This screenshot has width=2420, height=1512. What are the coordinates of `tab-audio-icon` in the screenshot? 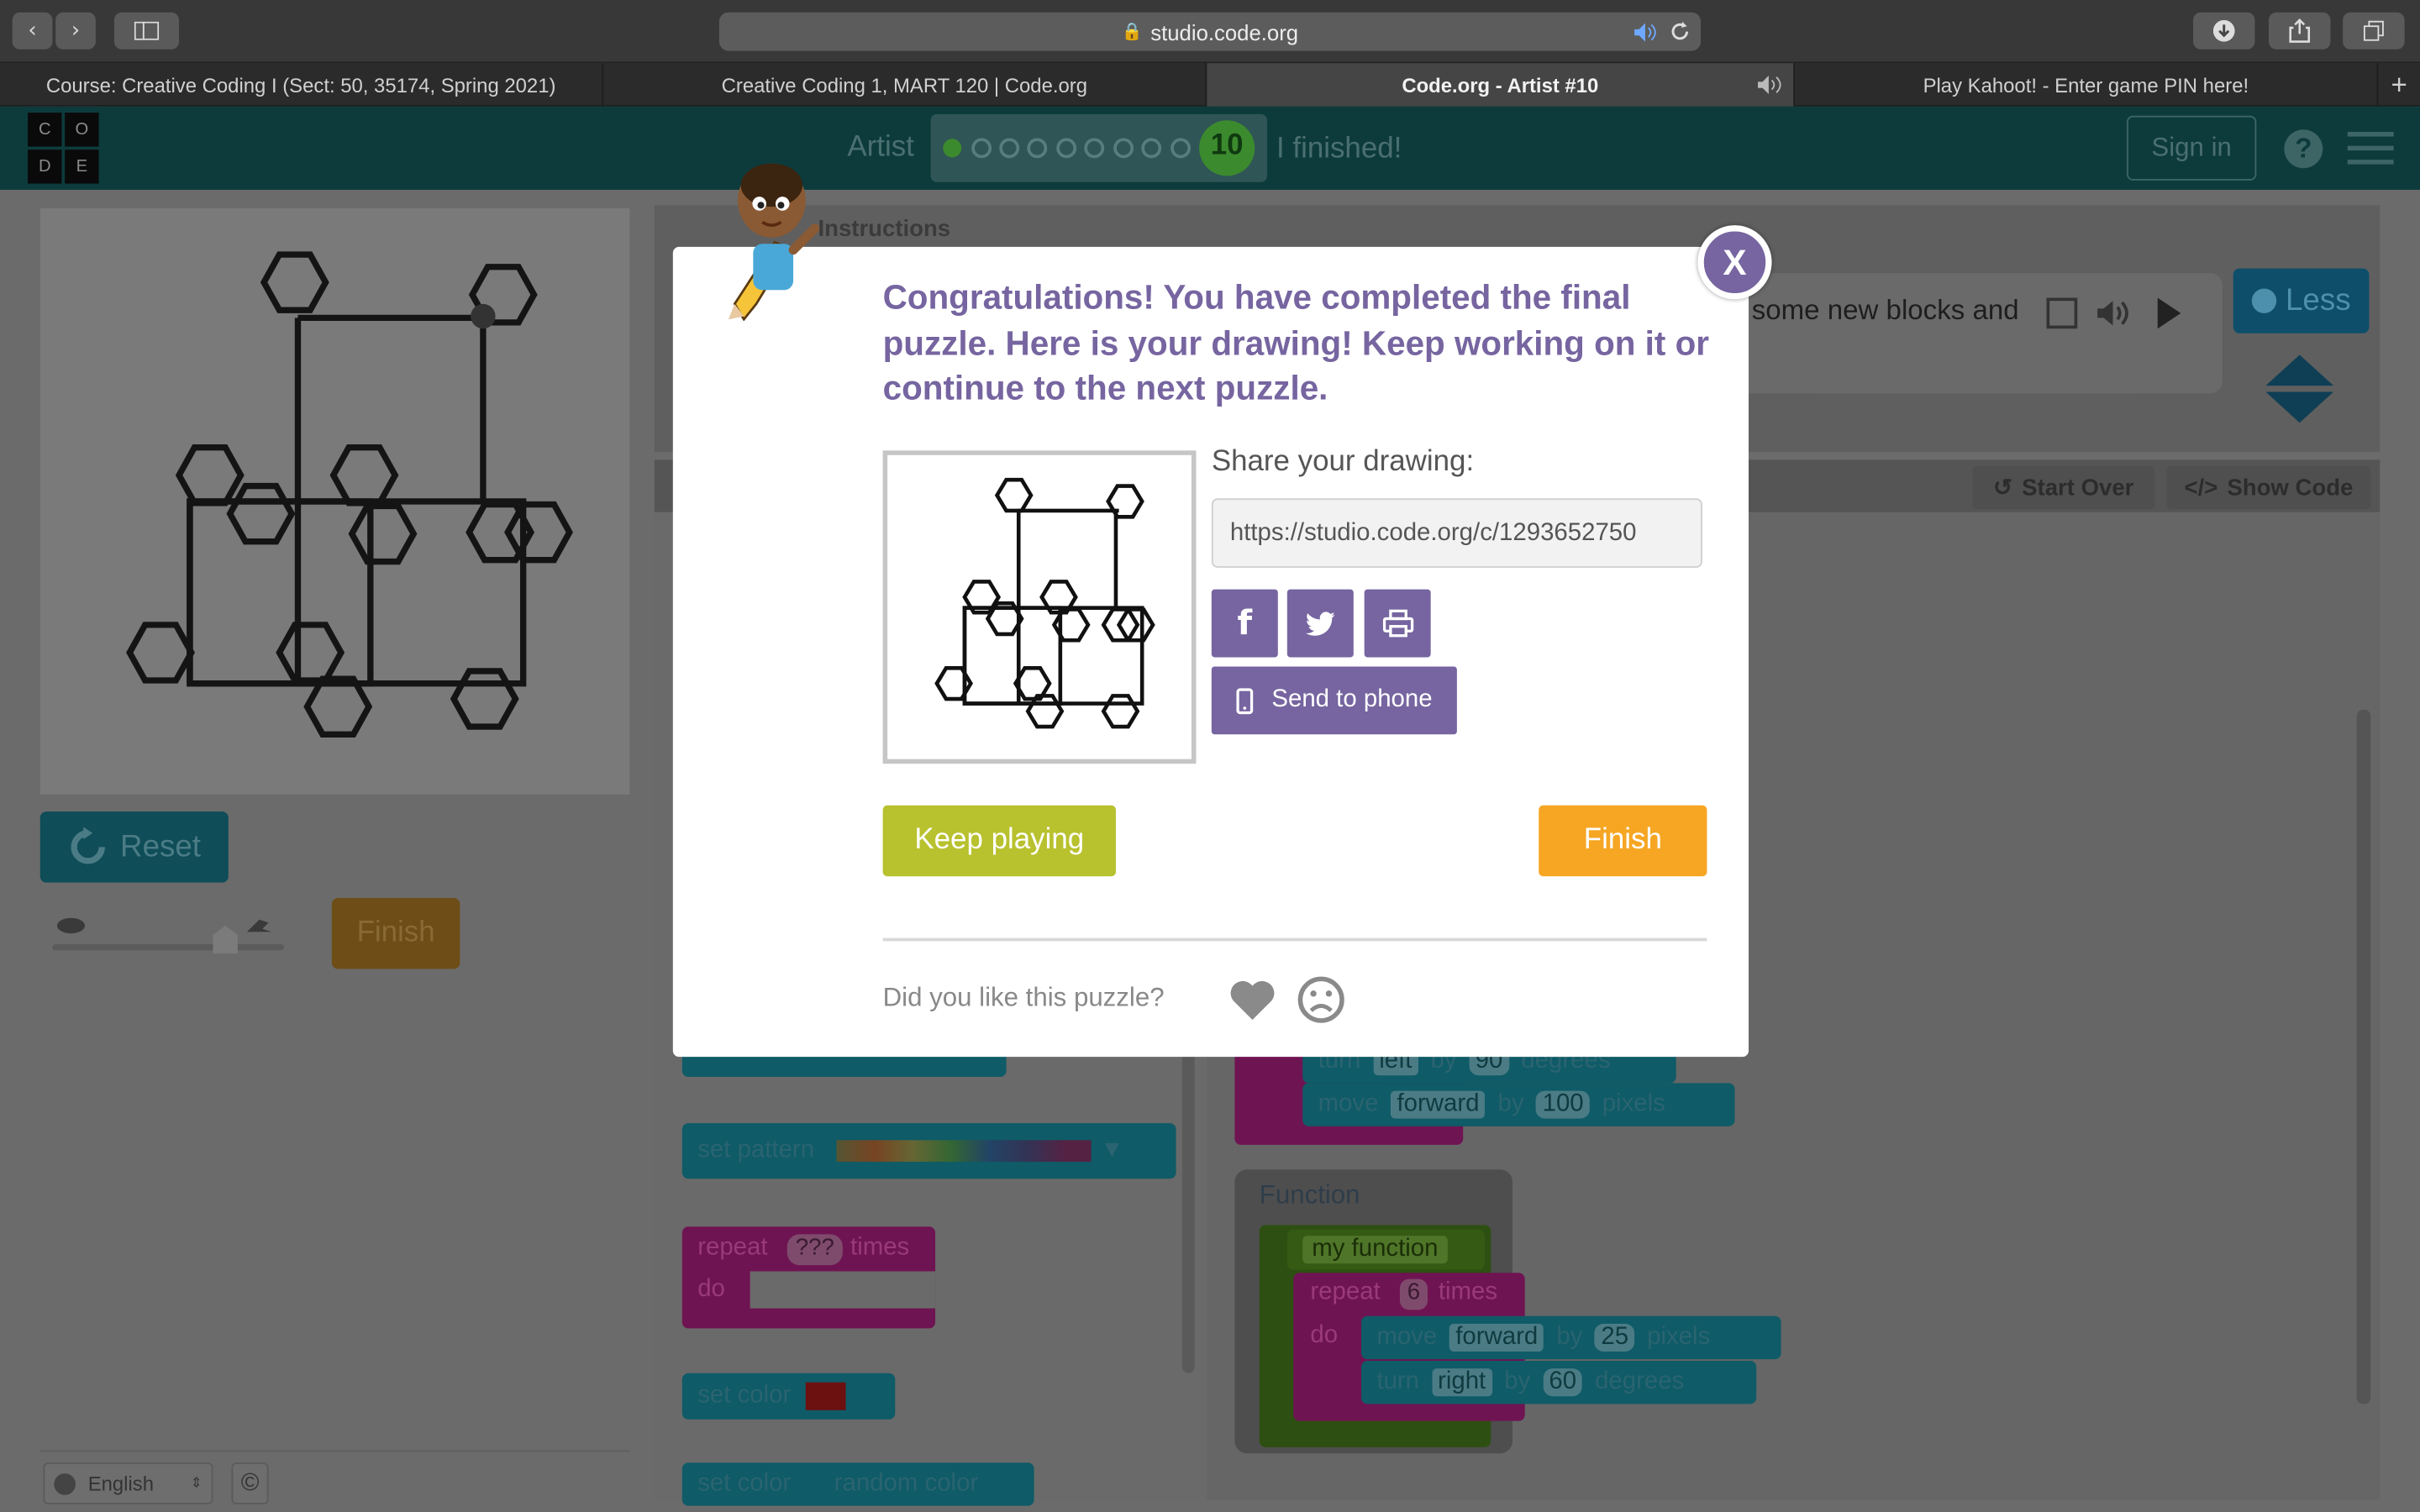 It's located at (1771, 85).